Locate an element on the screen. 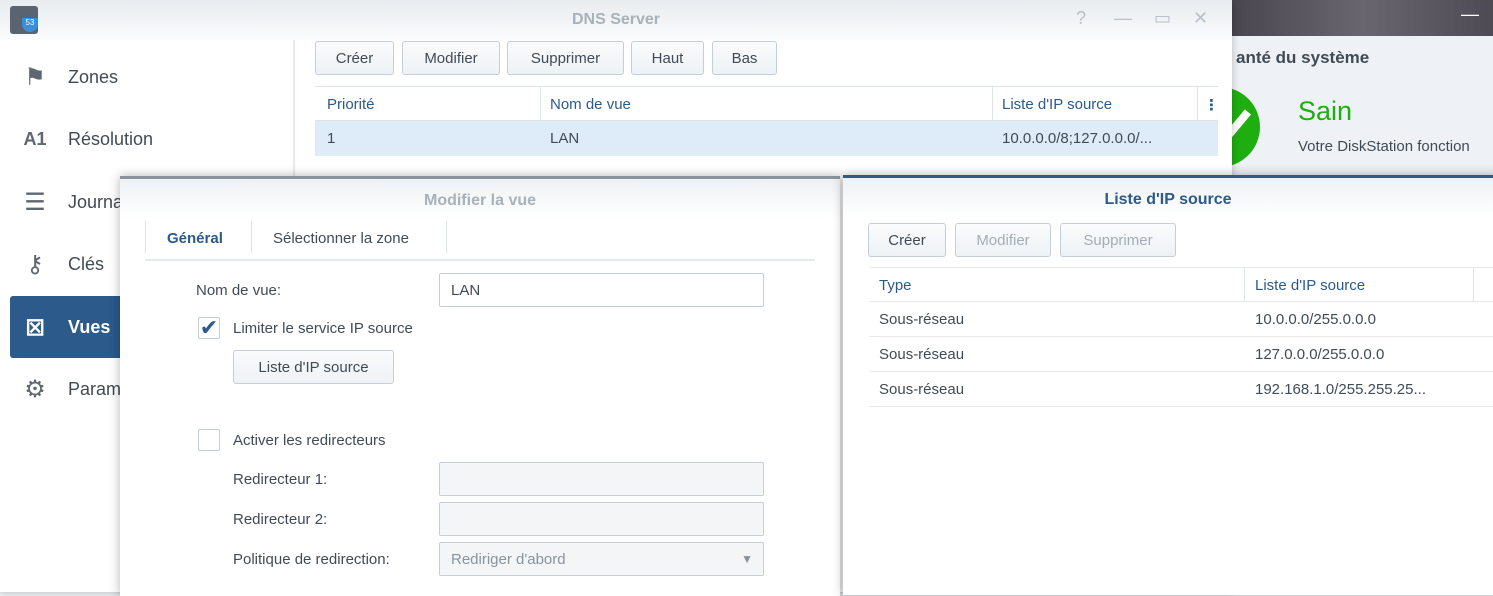  policy-select: Rediriger d'abord ▼ is located at coordinates (601, 559).